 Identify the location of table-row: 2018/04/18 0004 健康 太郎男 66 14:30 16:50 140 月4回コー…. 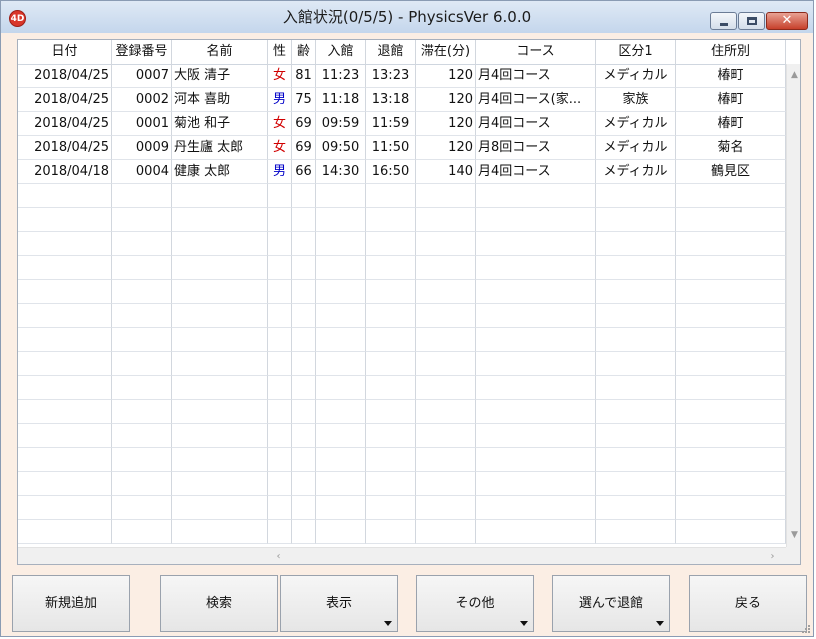
(402, 172).